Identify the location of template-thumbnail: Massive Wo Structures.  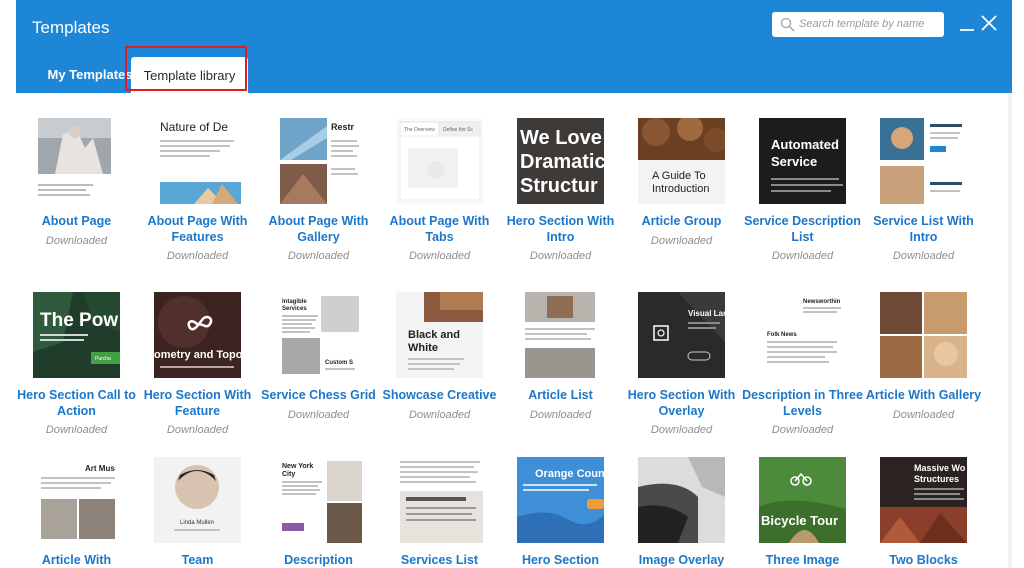
(923, 500).